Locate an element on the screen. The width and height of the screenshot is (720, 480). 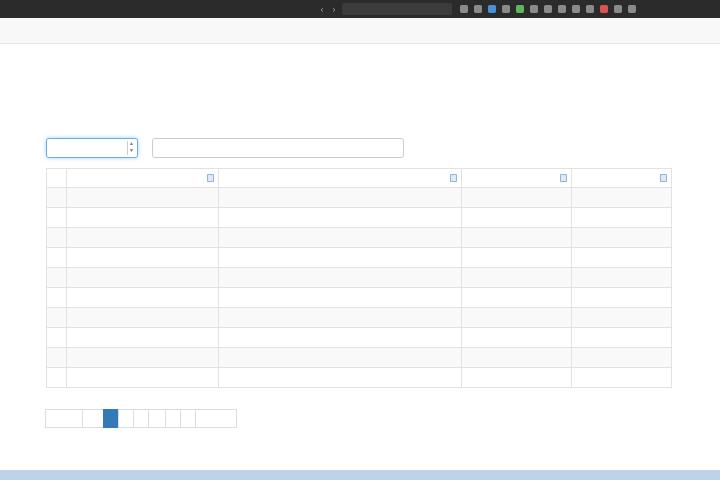
browser-nav: ‹ › is located at coordinates (328, 9).